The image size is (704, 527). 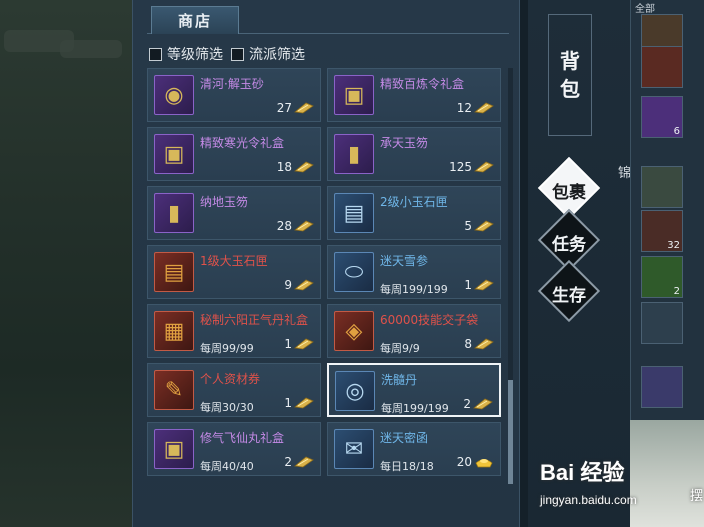 What do you see at coordinates (414, 95) in the screenshot?
I see `shop-item: ▣ 精致百炼令礼盒 12` at bounding box center [414, 95].